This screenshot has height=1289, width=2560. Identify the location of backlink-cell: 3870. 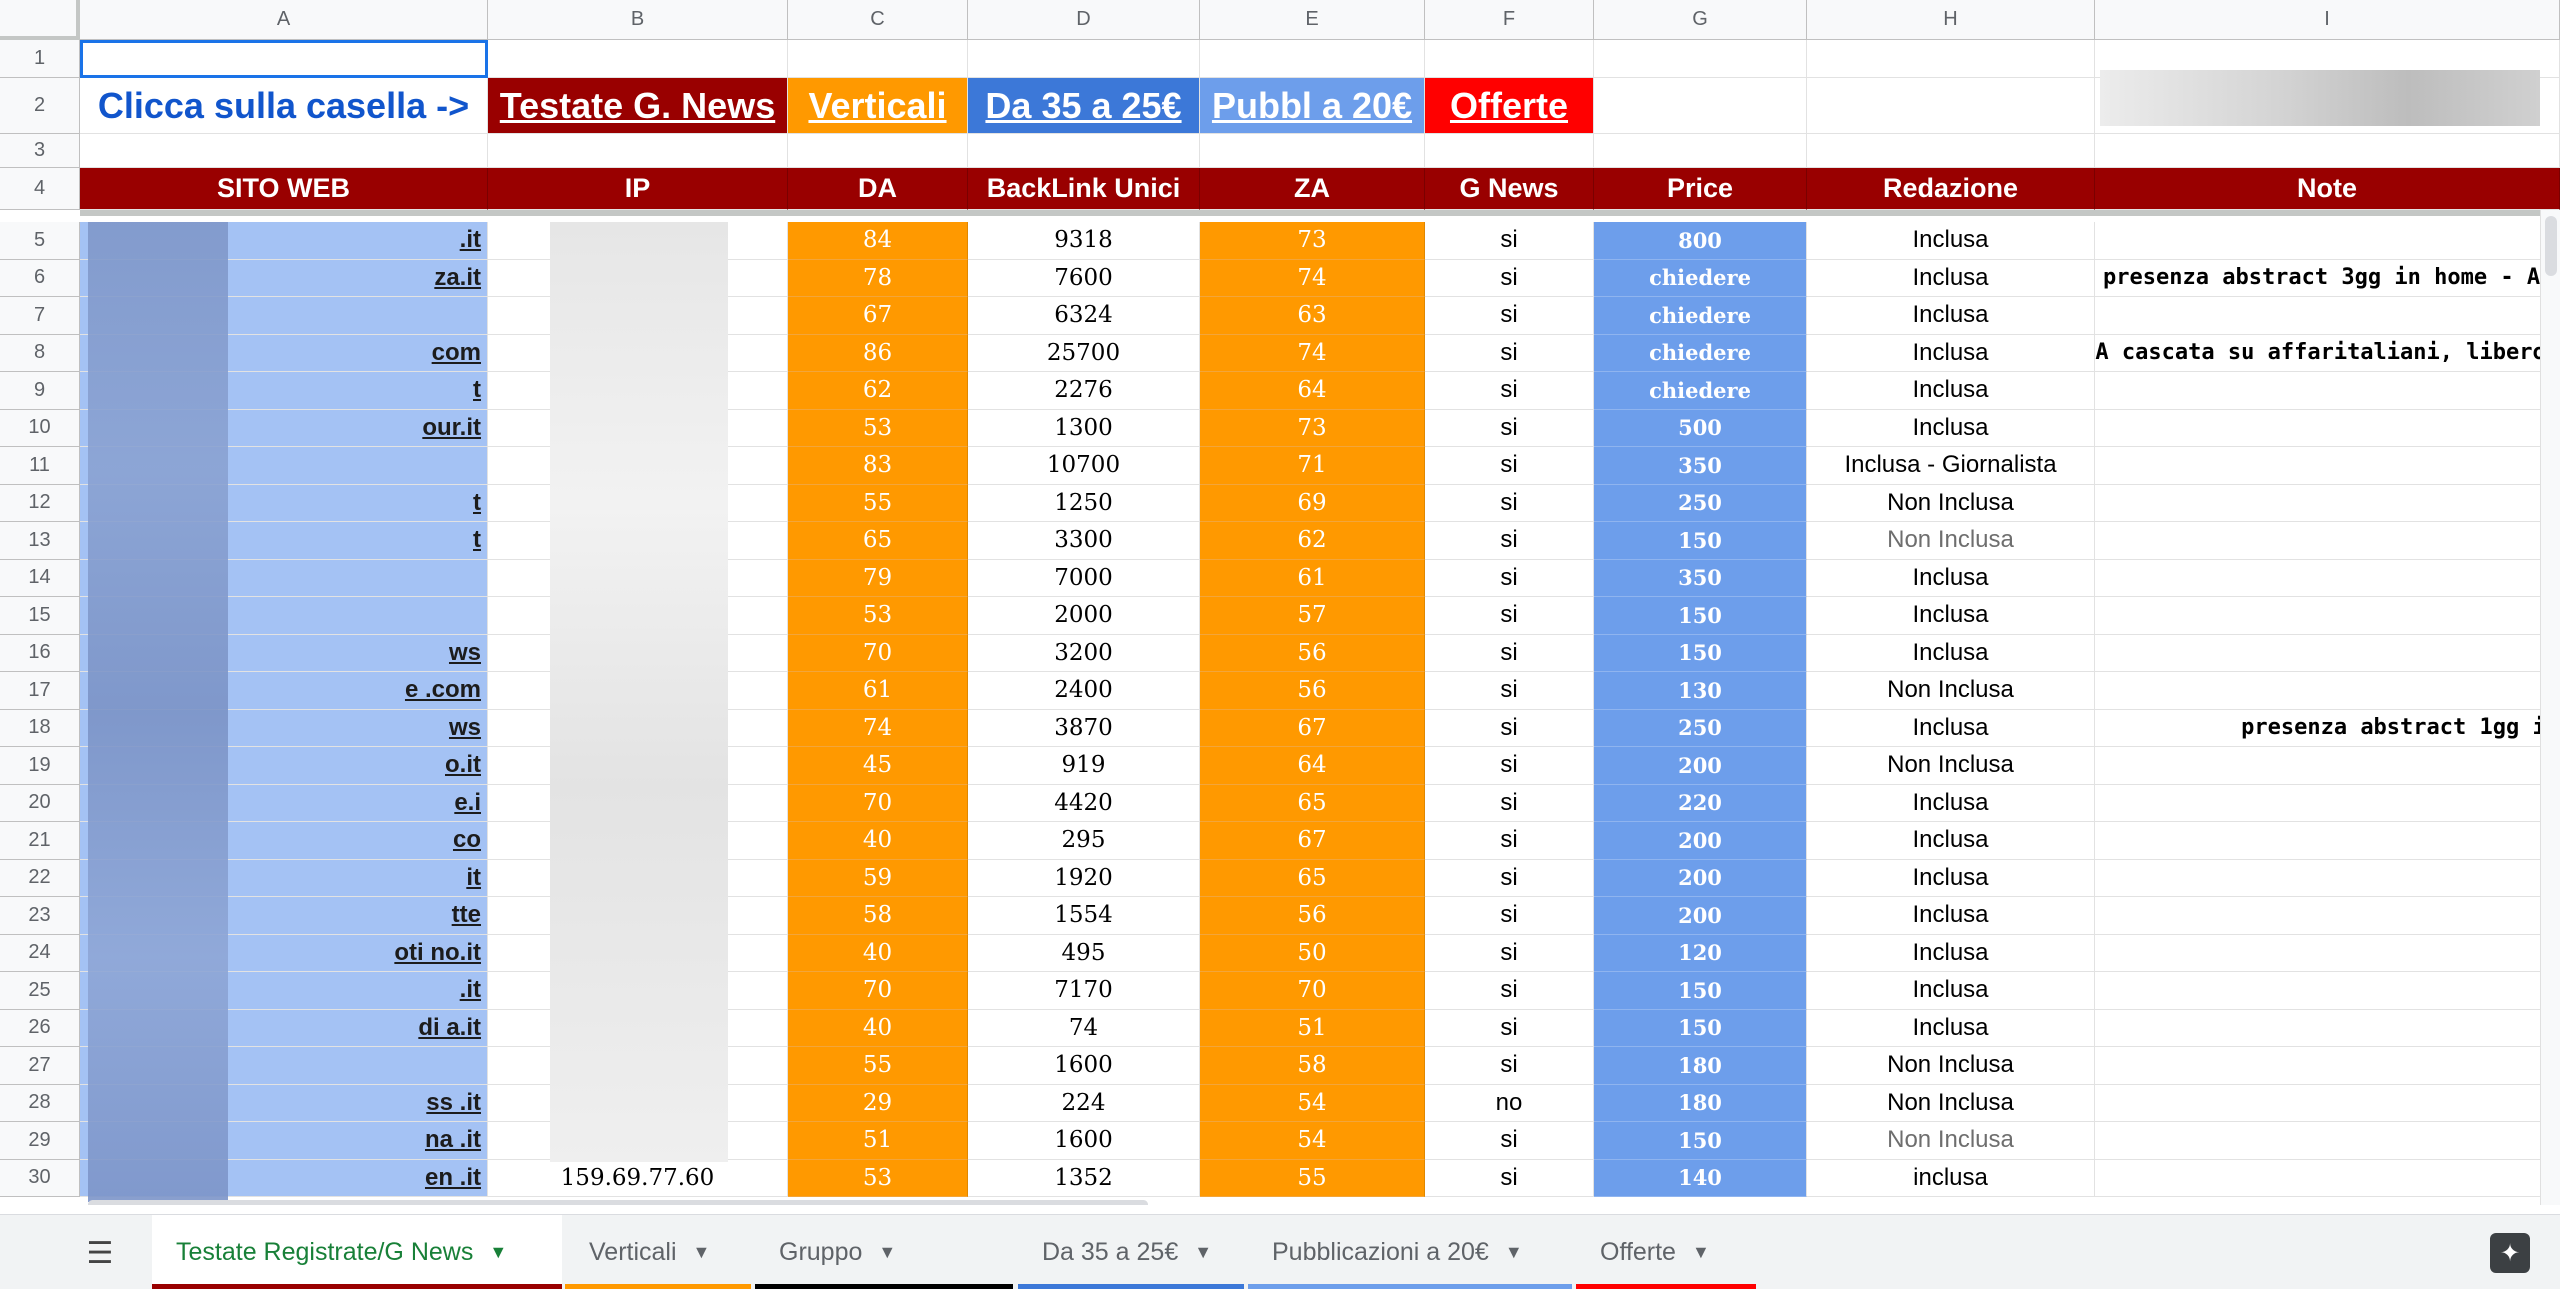
(1084, 728).